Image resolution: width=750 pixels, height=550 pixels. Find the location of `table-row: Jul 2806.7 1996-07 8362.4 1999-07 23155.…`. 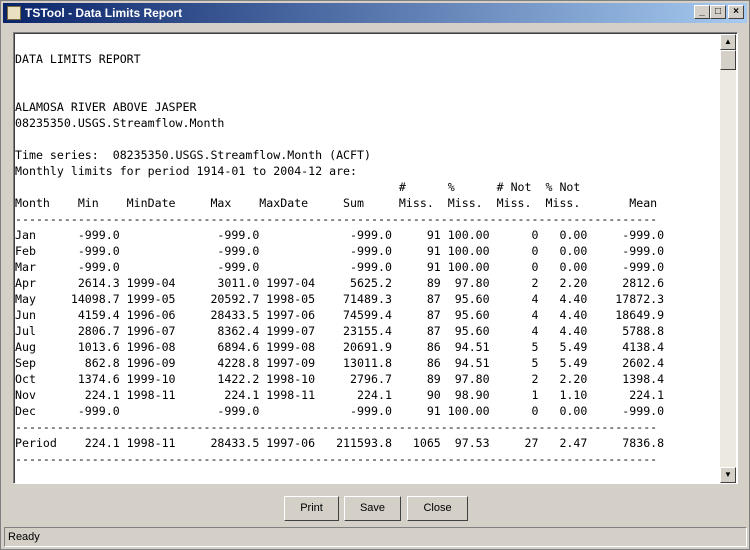

table-row: Jul 2806.7 1996-07 8362.4 1999-07 23155.… is located at coordinates (340, 331).